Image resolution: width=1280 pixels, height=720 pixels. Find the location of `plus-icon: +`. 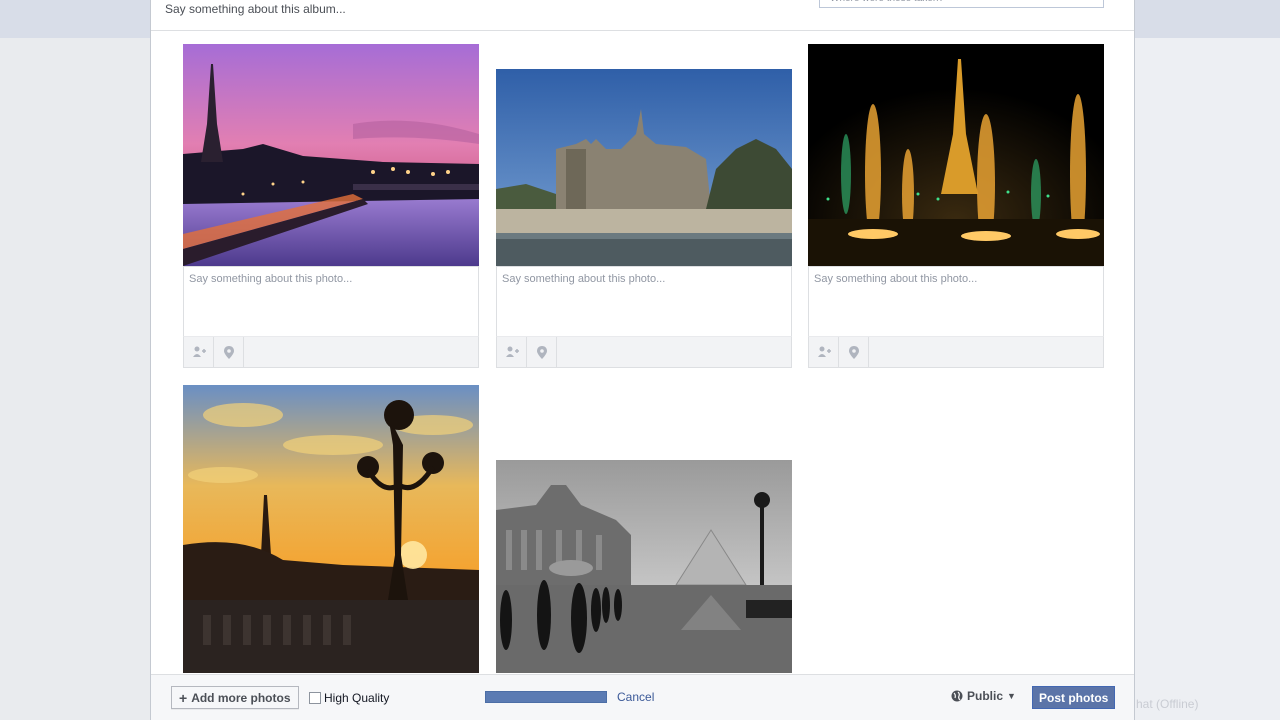

plus-icon: + is located at coordinates (183, 697).